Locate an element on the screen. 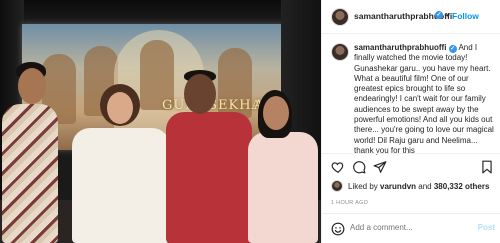  follow-button: Follow is located at coordinates (476, 16).